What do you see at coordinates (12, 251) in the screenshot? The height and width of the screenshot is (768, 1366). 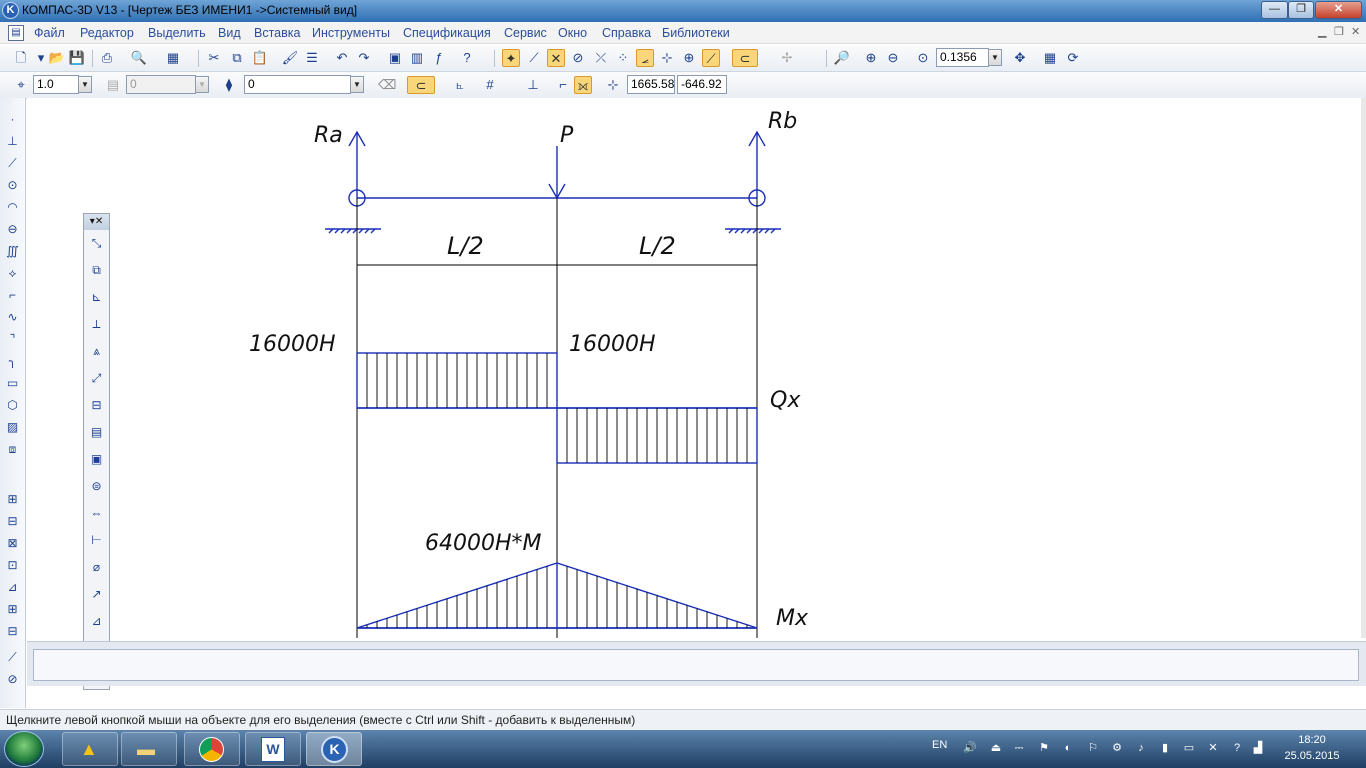 I see `hatch-icon: ∭` at bounding box center [12, 251].